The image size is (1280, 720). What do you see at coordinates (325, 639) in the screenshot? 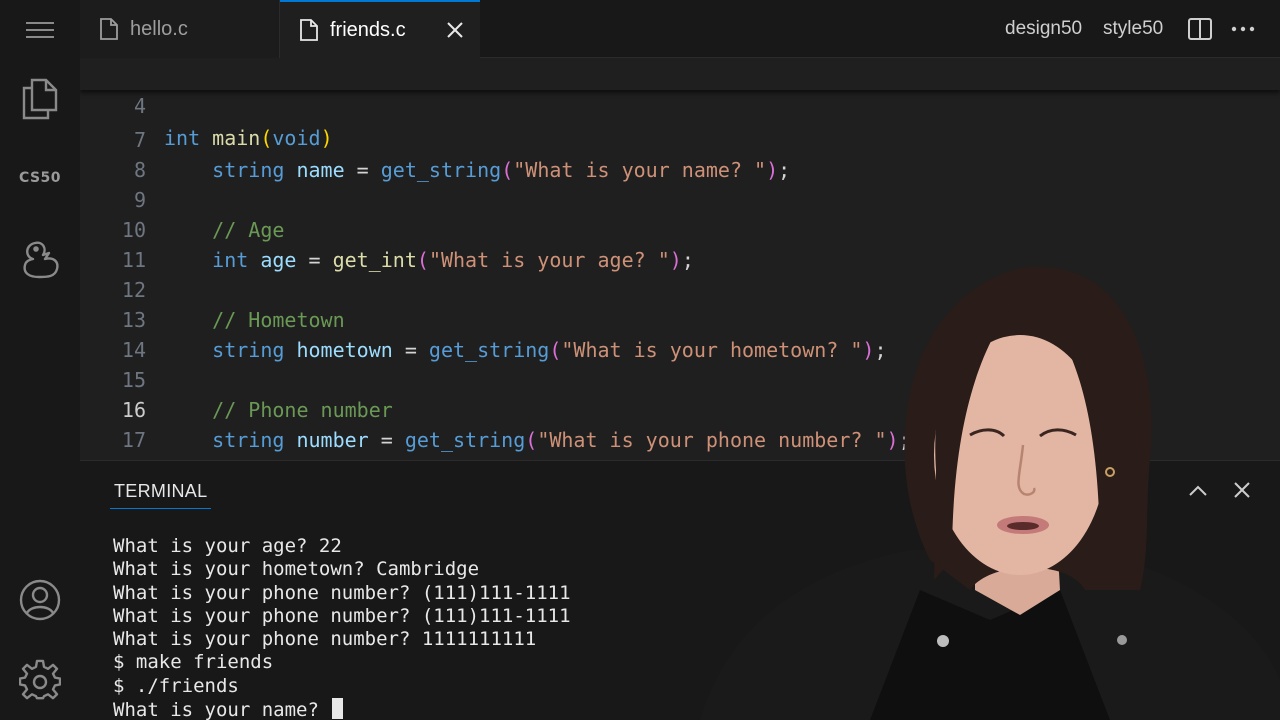
I see `terminal-line: What is your phone number? 1111111111` at bounding box center [325, 639].